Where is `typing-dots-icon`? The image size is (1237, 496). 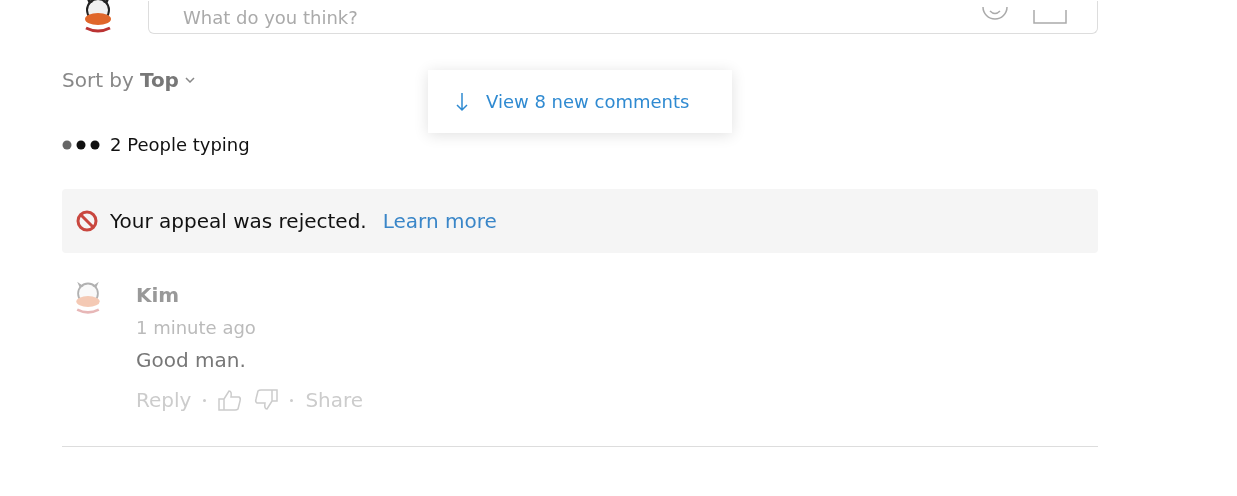
typing-dots-icon is located at coordinates (82, 144).